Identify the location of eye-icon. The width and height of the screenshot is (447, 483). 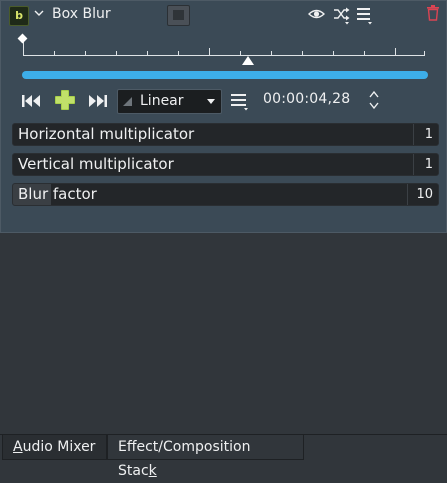
(316, 14).